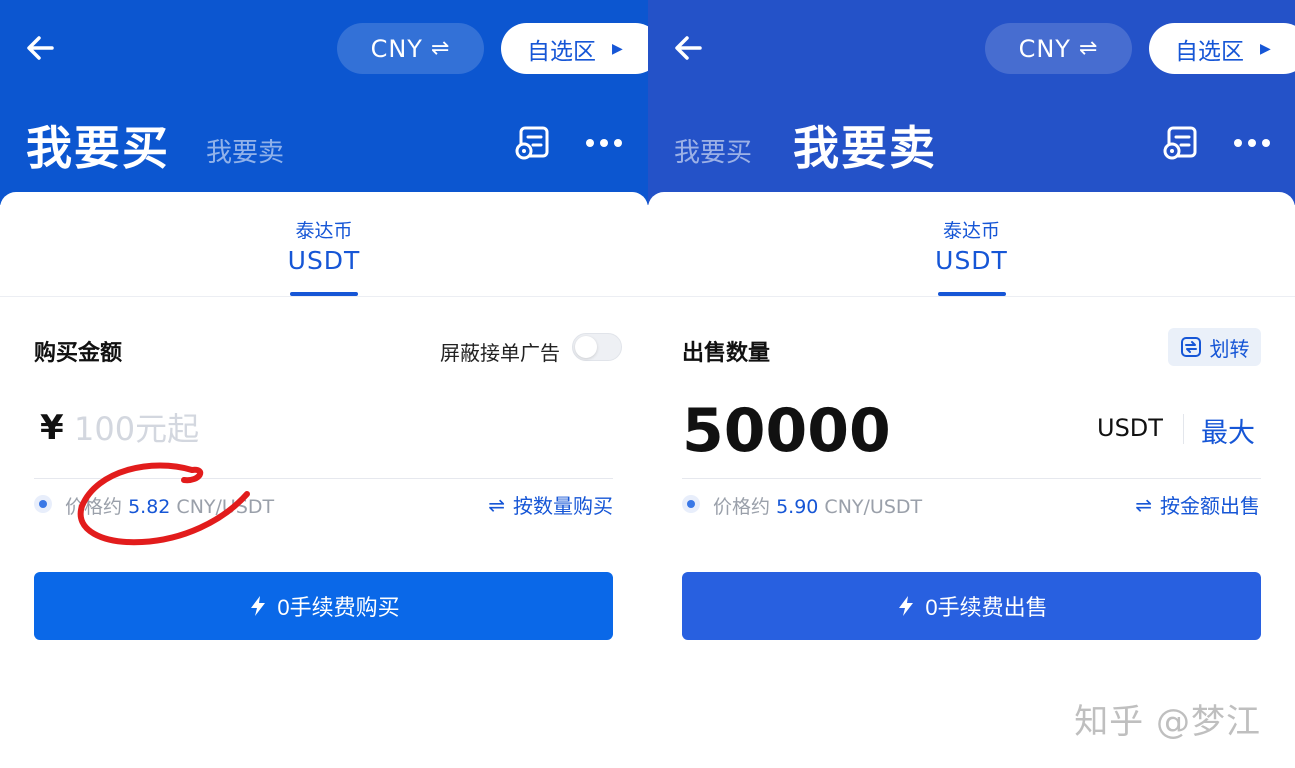  I want to click on sell-button: 0手续费出售, so click(971, 606).